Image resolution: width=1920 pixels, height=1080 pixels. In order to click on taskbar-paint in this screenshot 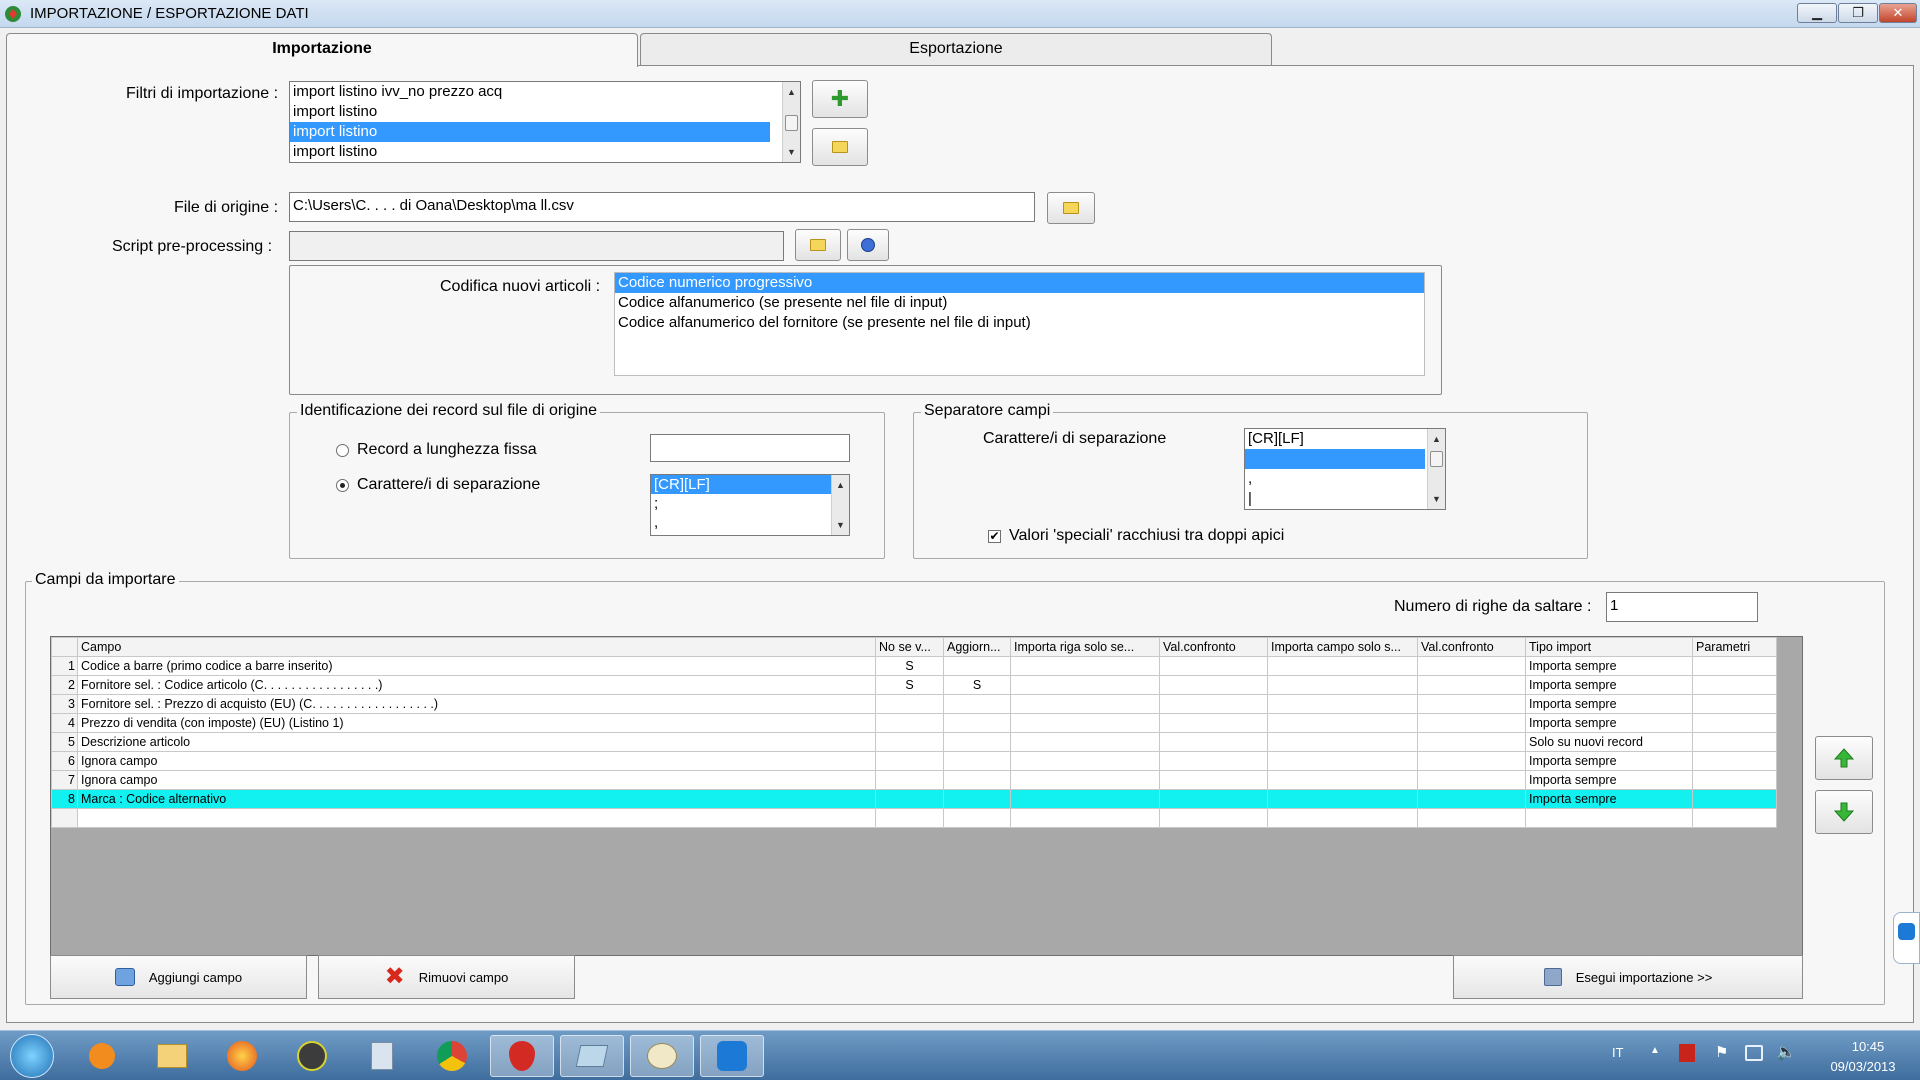, I will do `click(662, 1056)`.